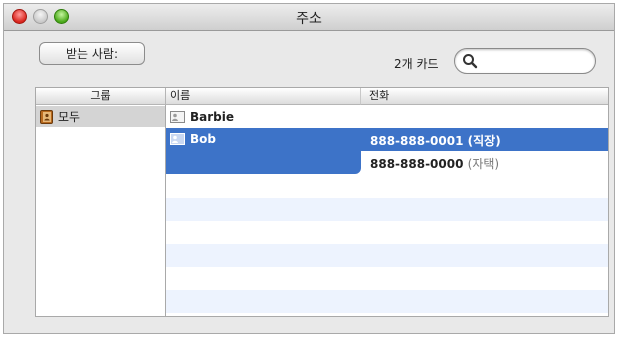 The width and height of the screenshot is (620, 337). Describe the element at coordinates (417, 141) in the screenshot. I see `phone-number: 888-888-0001` at that location.